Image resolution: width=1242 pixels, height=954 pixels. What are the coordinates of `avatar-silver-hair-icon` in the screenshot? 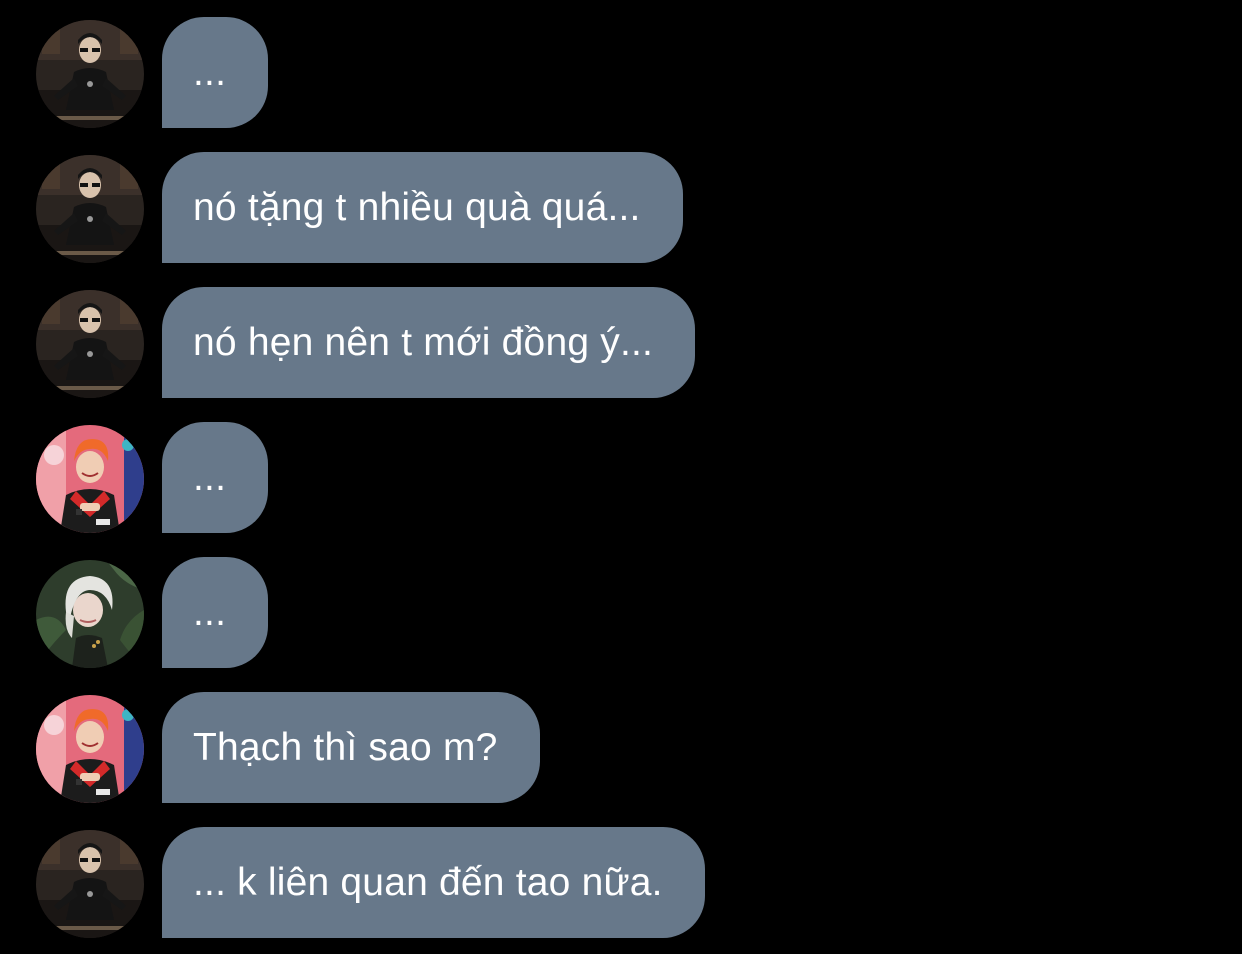 It's located at (90, 614).